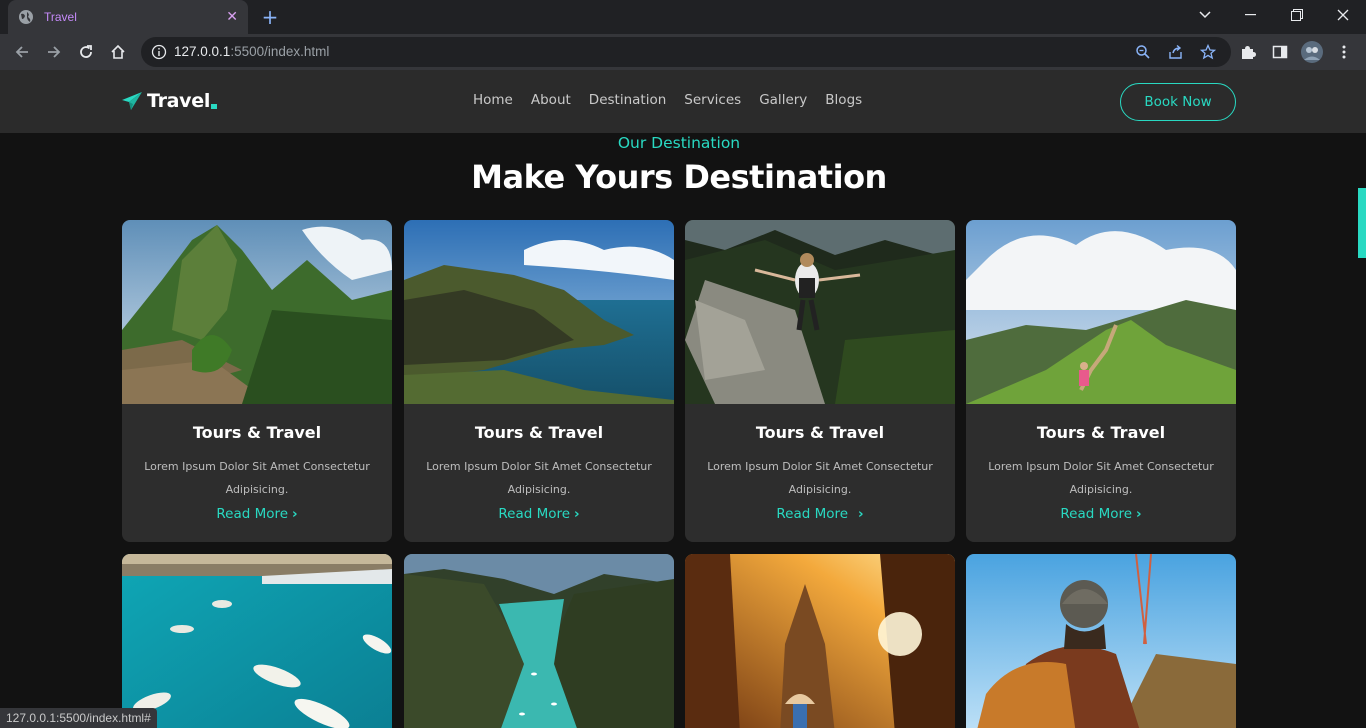 The width and height of the screenshot is (1366, 728). What do you see at coordinates (1251, 15) in the screenshot?
I see `minimize-icon` at bounding box center [1251, 15].